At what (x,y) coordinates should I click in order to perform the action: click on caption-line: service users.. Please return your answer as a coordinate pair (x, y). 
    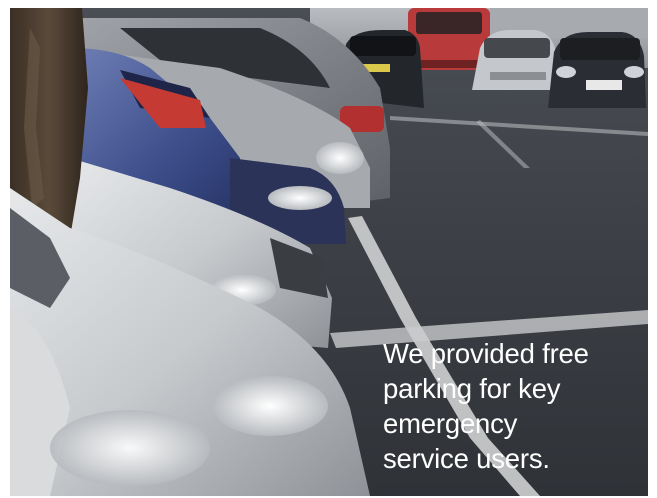
    Looking at the image, I should click on (466, 458).